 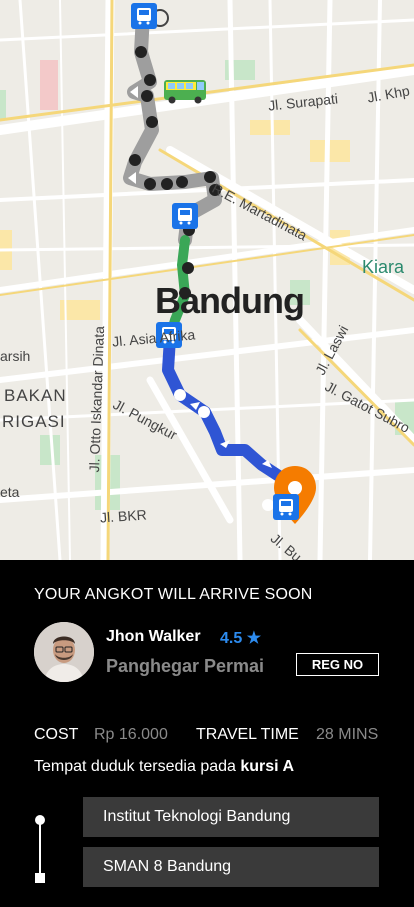 What do you see at coordinates (34, 421) in the screenshot?
I see `area-label-rigasi: RIGASI` at bounding box center [34, 421].